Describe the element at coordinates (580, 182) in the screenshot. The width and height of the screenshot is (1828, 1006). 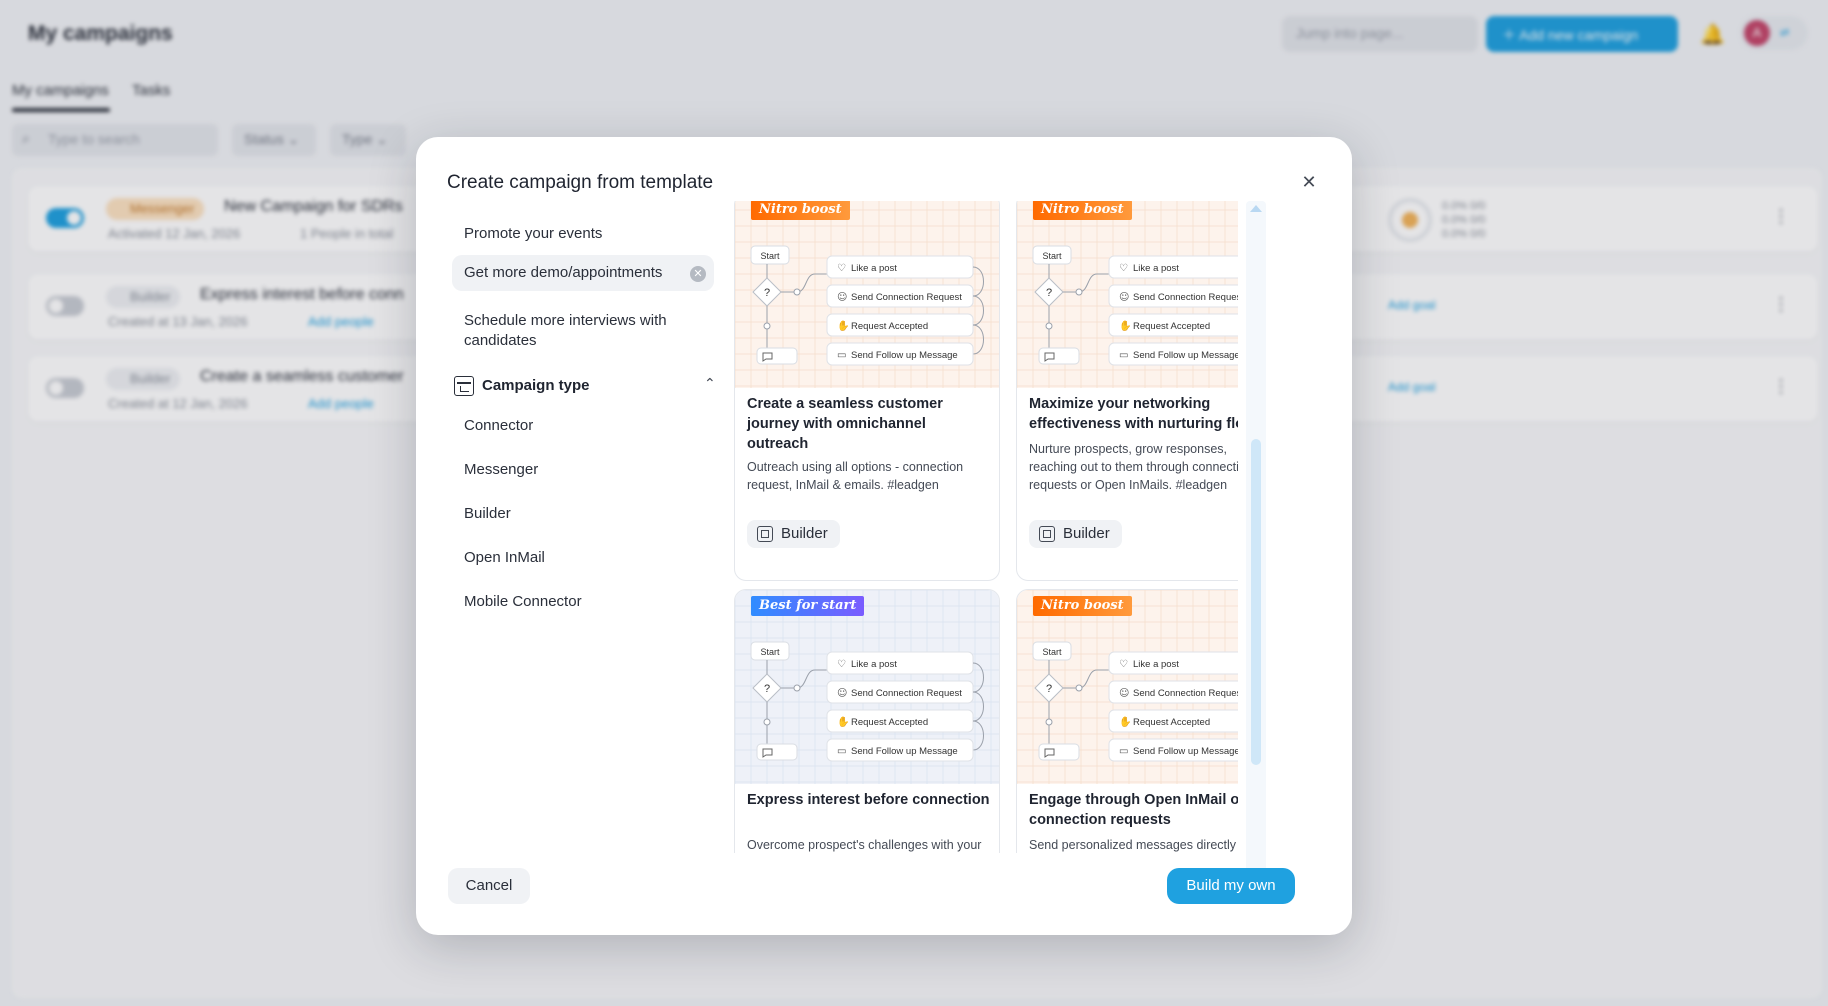
I see `dialog-title: Create campaign from template` at that location.